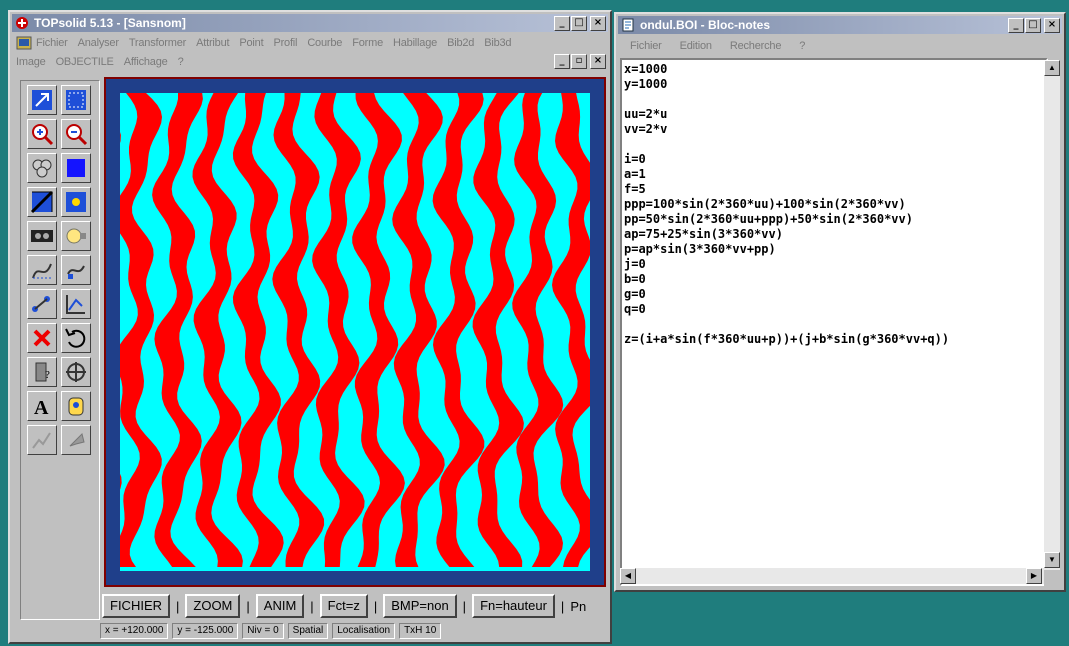  What do you see at coordinates (310, 23) in the screenshot?
I see `topsolid-titlebar: TOPsolid 5.13 - [Sansnom] _ □ ×` at bounding box center [310, 23].